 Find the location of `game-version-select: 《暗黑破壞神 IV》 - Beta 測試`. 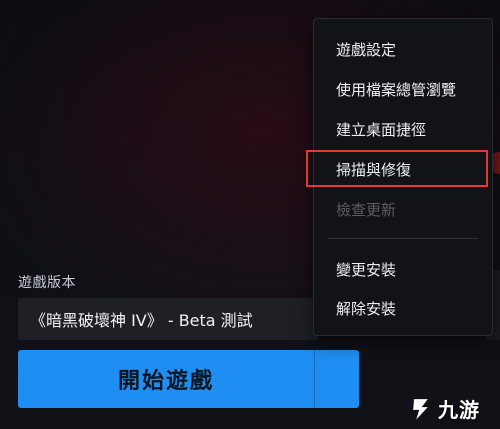

game-version-select: 《暗黑破壞神 IV》 - Beta 測試 is located at coordinates (168, 319).